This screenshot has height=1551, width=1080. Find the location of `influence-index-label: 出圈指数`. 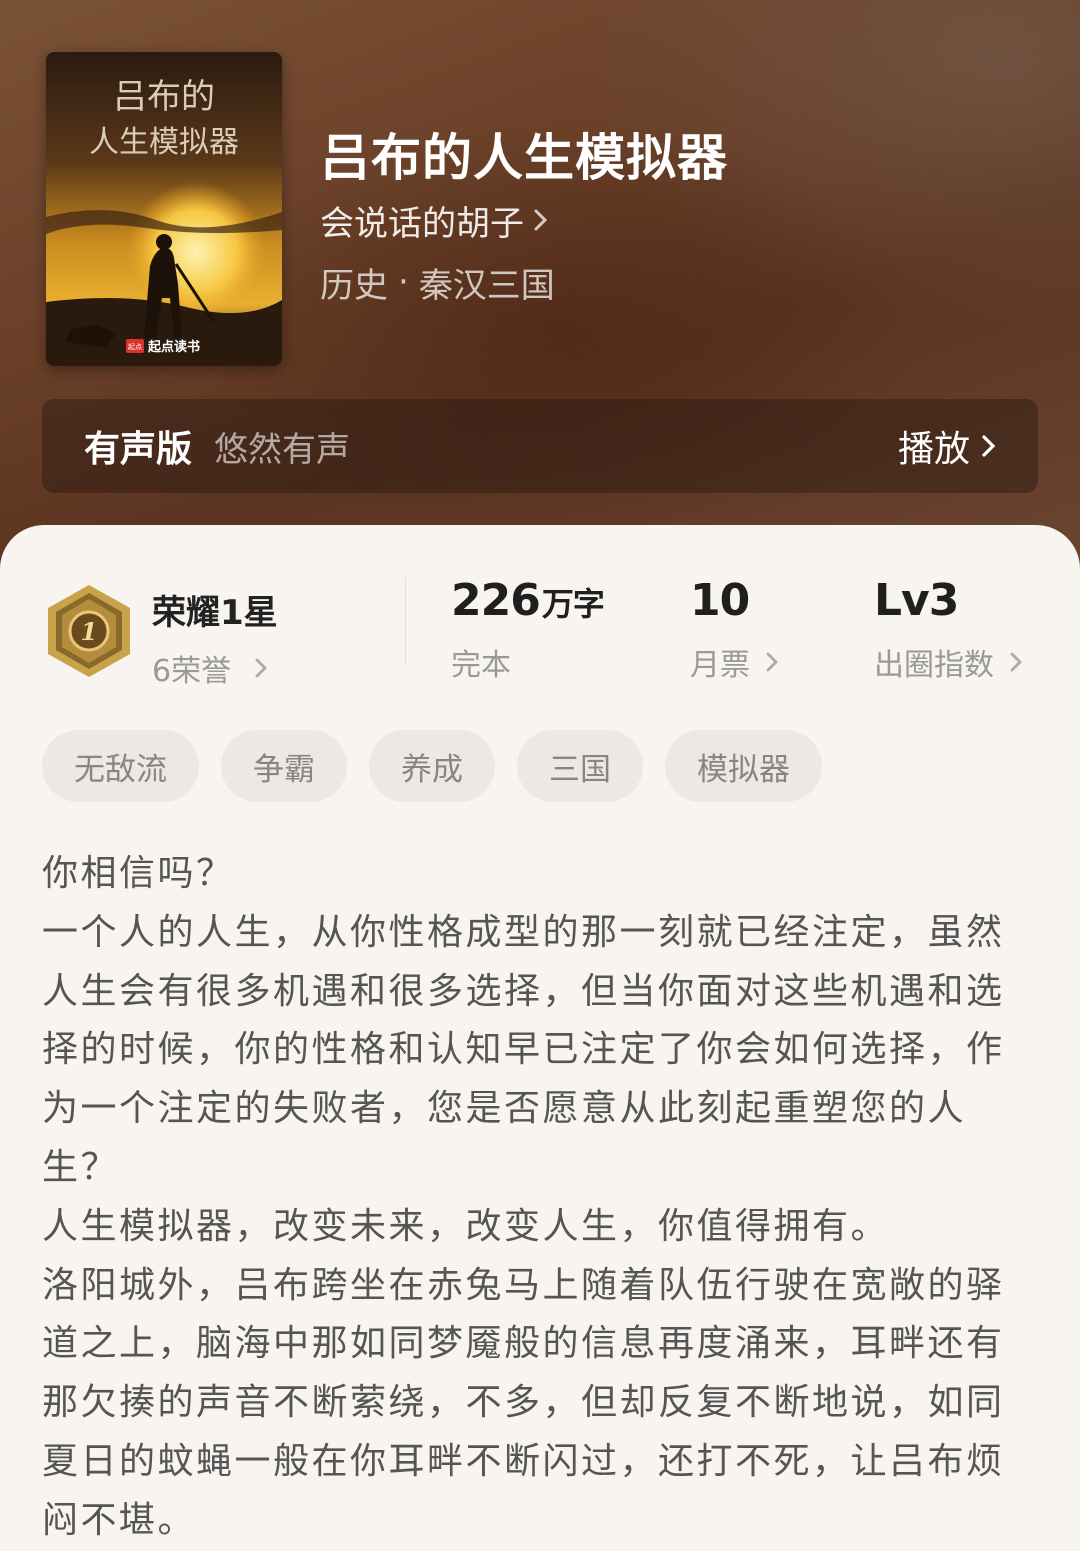

influence-index-label: 出圈指数 is located at coordinates (934, 665).